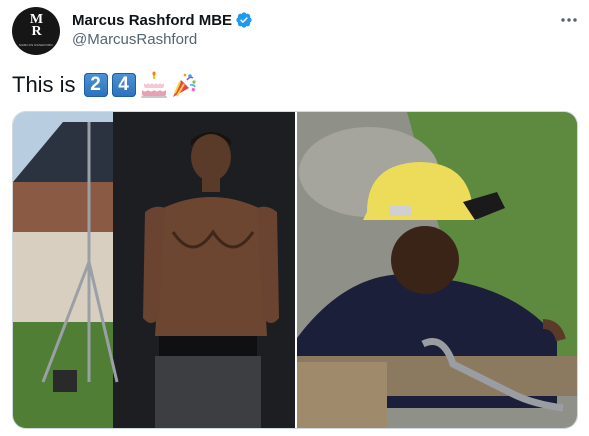 This screenshot has height=436, width=589. Describe the element at coordinates (95, 85) in the screenshot. I see `keycap-digit-2-emoji: 2` at that location.